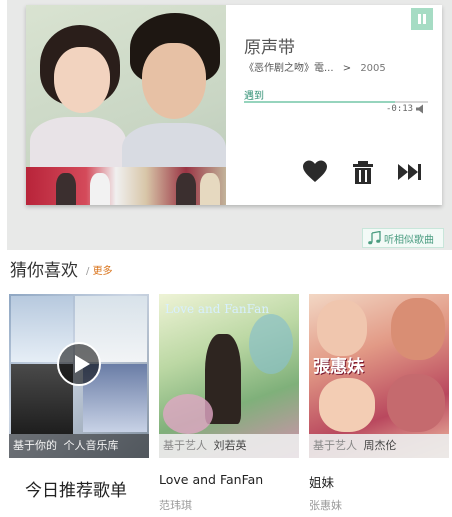  Describe the element at coordinates (174, 81) in the screenshot. I see `album-cover-face-right` at that location.